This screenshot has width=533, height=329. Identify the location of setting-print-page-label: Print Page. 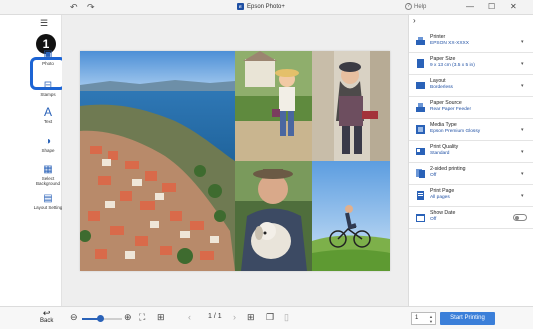
(442, 191).